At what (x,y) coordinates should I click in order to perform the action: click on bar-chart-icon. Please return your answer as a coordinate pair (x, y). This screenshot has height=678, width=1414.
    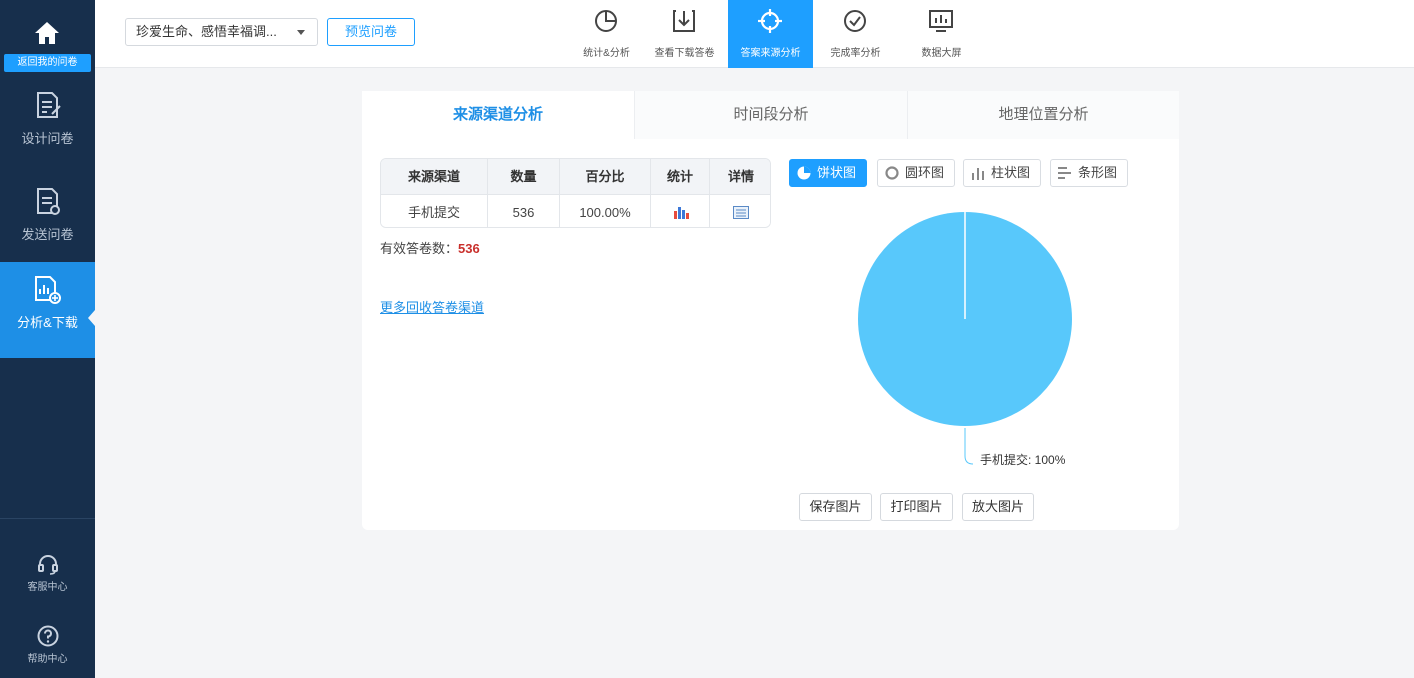
    Looking at the image, I should click on (681, 212).